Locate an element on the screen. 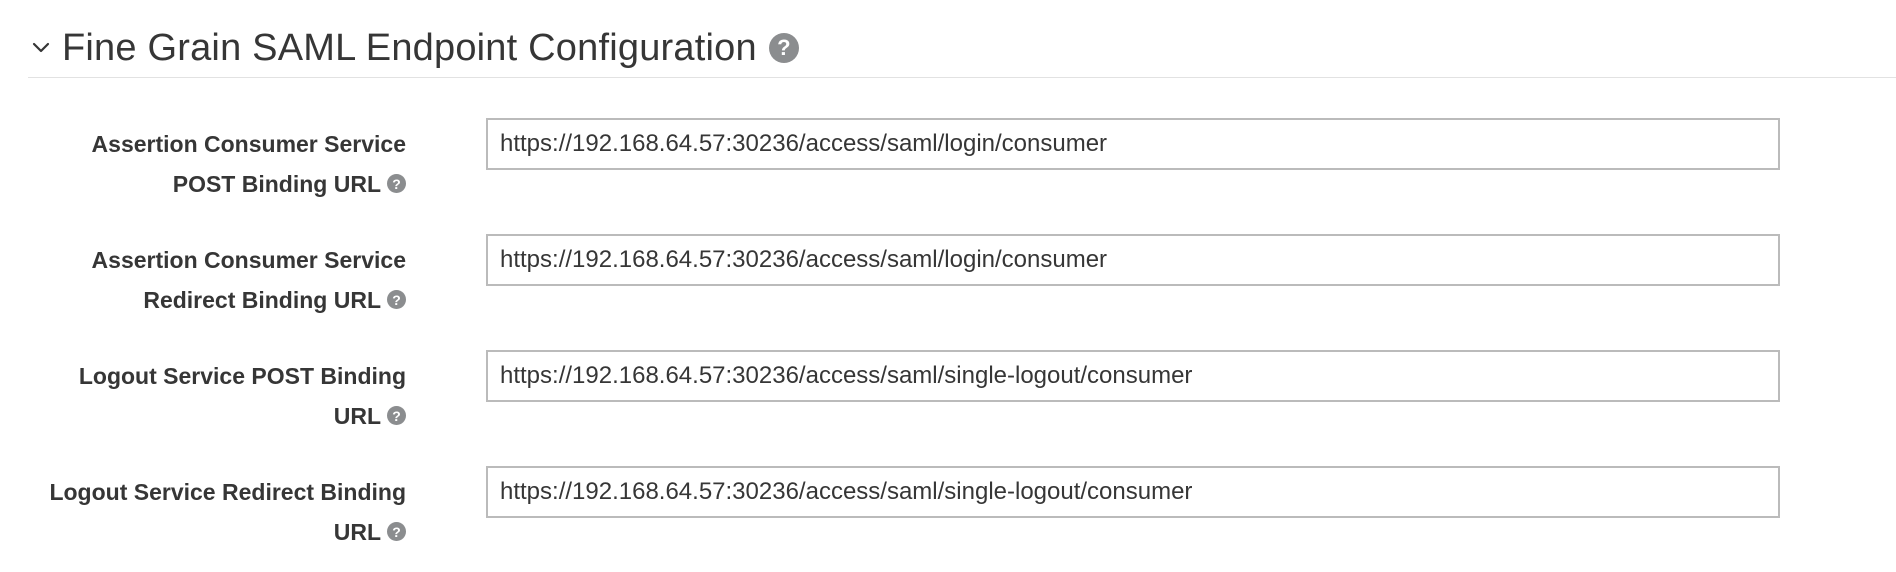 Image resolution: width=1896 pixels, height=572 pixels. field-label-line1: Logout Service Redirect Binding is located at coordinates (227, 492).